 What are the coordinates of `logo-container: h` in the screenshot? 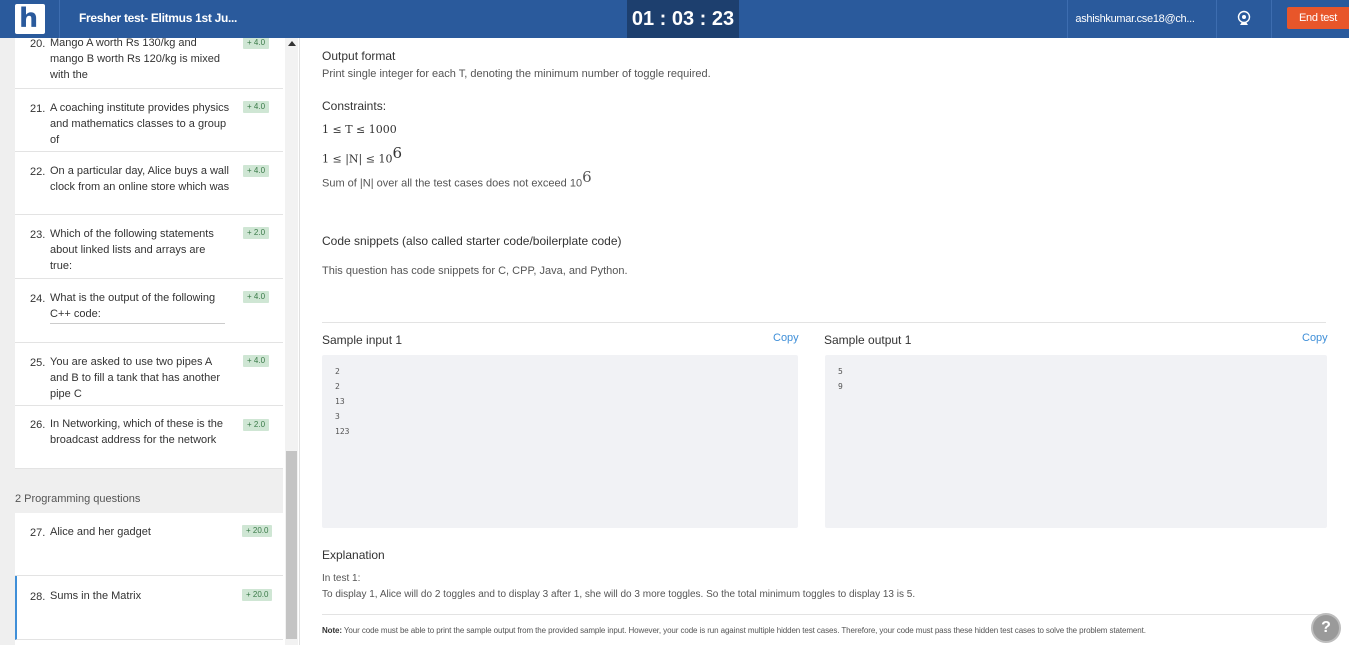 It's located at (30, 19).